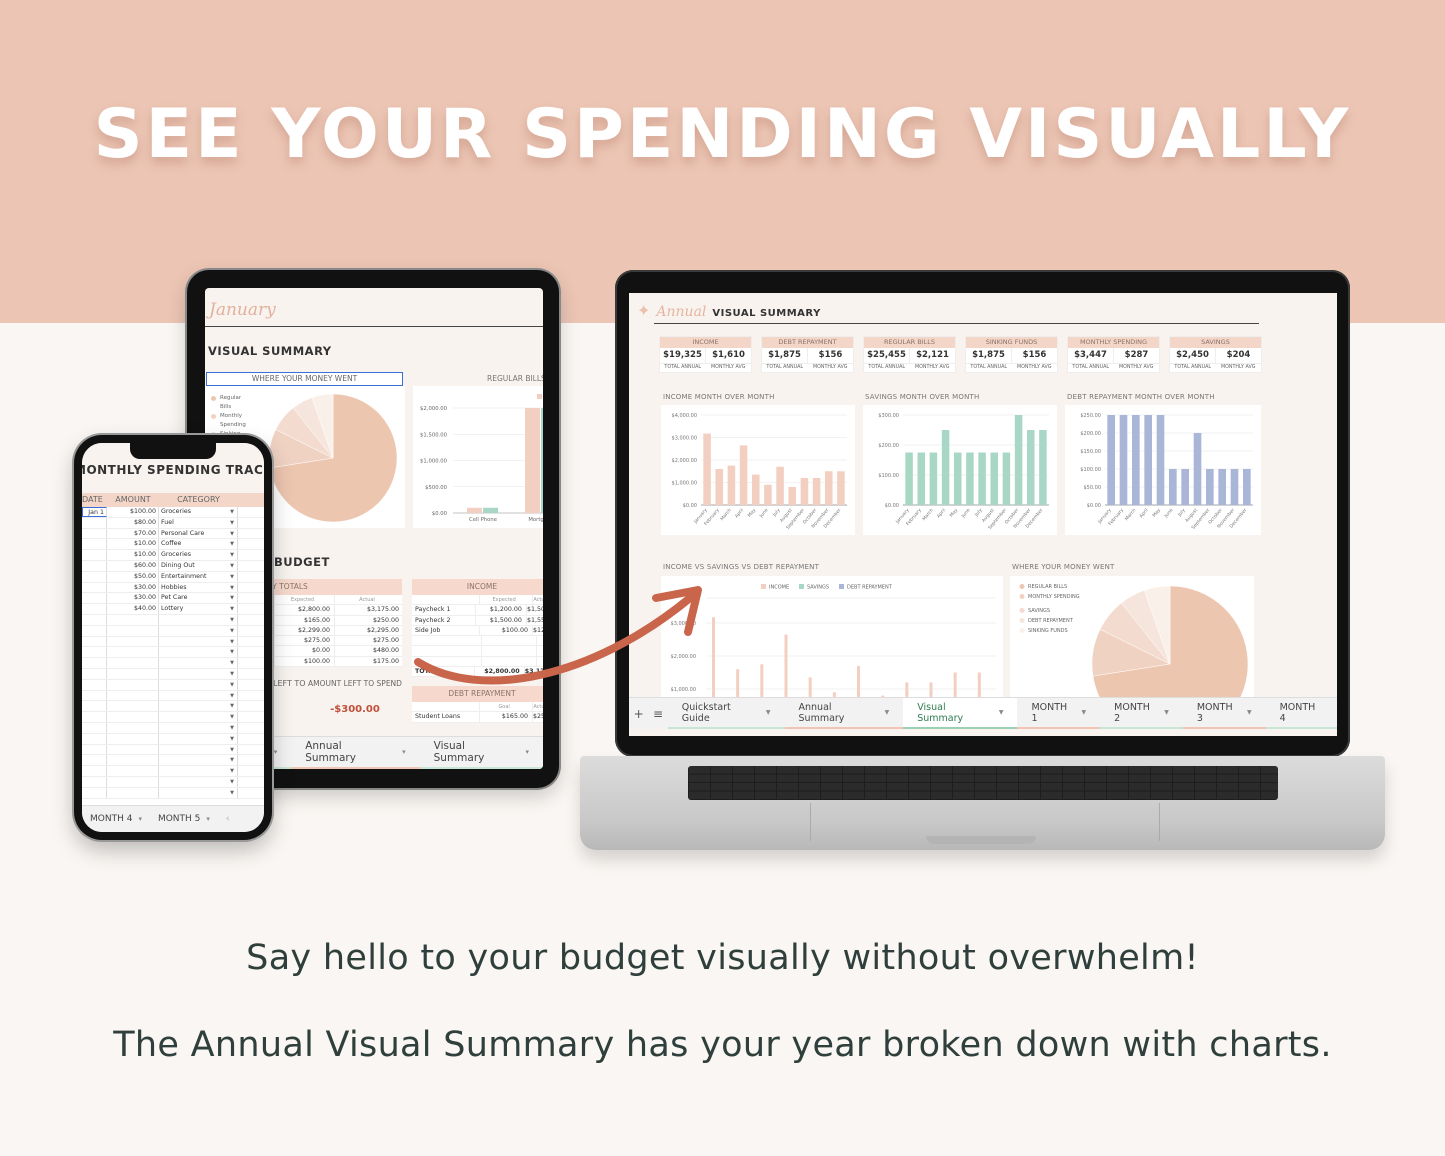 This screenshot has width=1445, height=1156. Describe the element at coordinates (198, 522) in the screenshot. I see `category-cell: Fuel ▼` at that location.